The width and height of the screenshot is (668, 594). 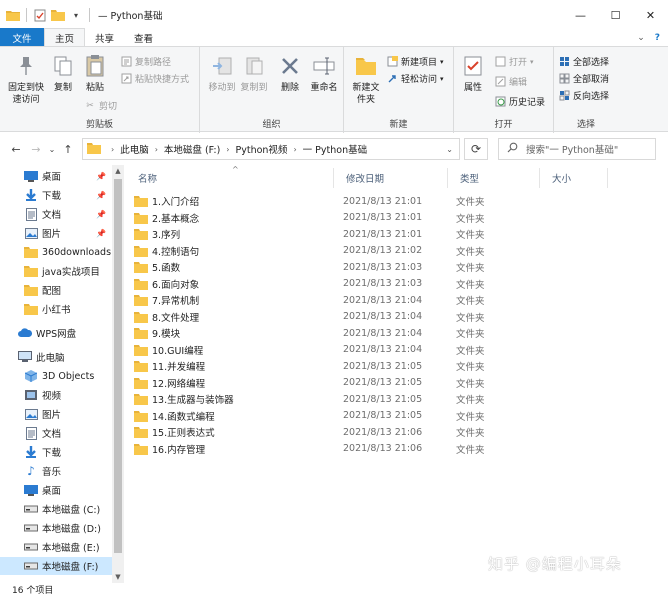 I want to click on open-button: 打开 ▾, so click(x=514, y=61).